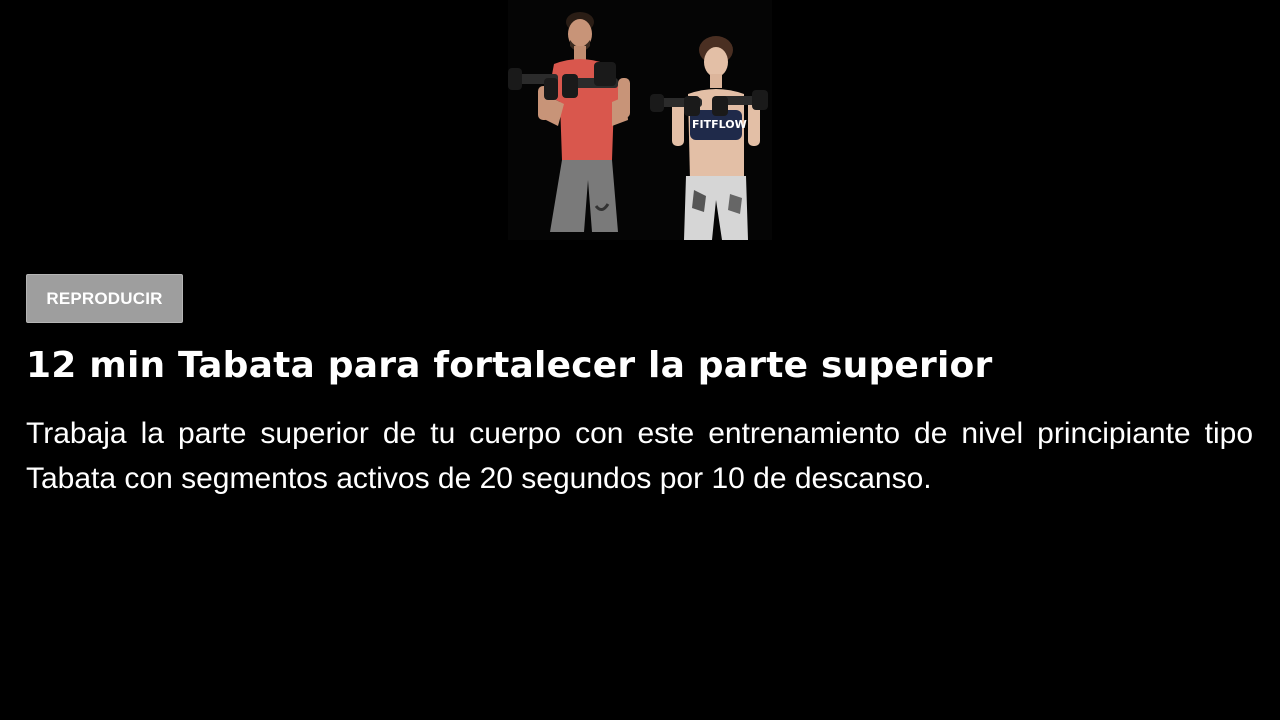 This screenshot has width=1280, height=720. What do you see at coordinates (709, 138) in the screenshot?
I see `female-trainer-figure: FITFLOW` at bounding box center [709, 138].